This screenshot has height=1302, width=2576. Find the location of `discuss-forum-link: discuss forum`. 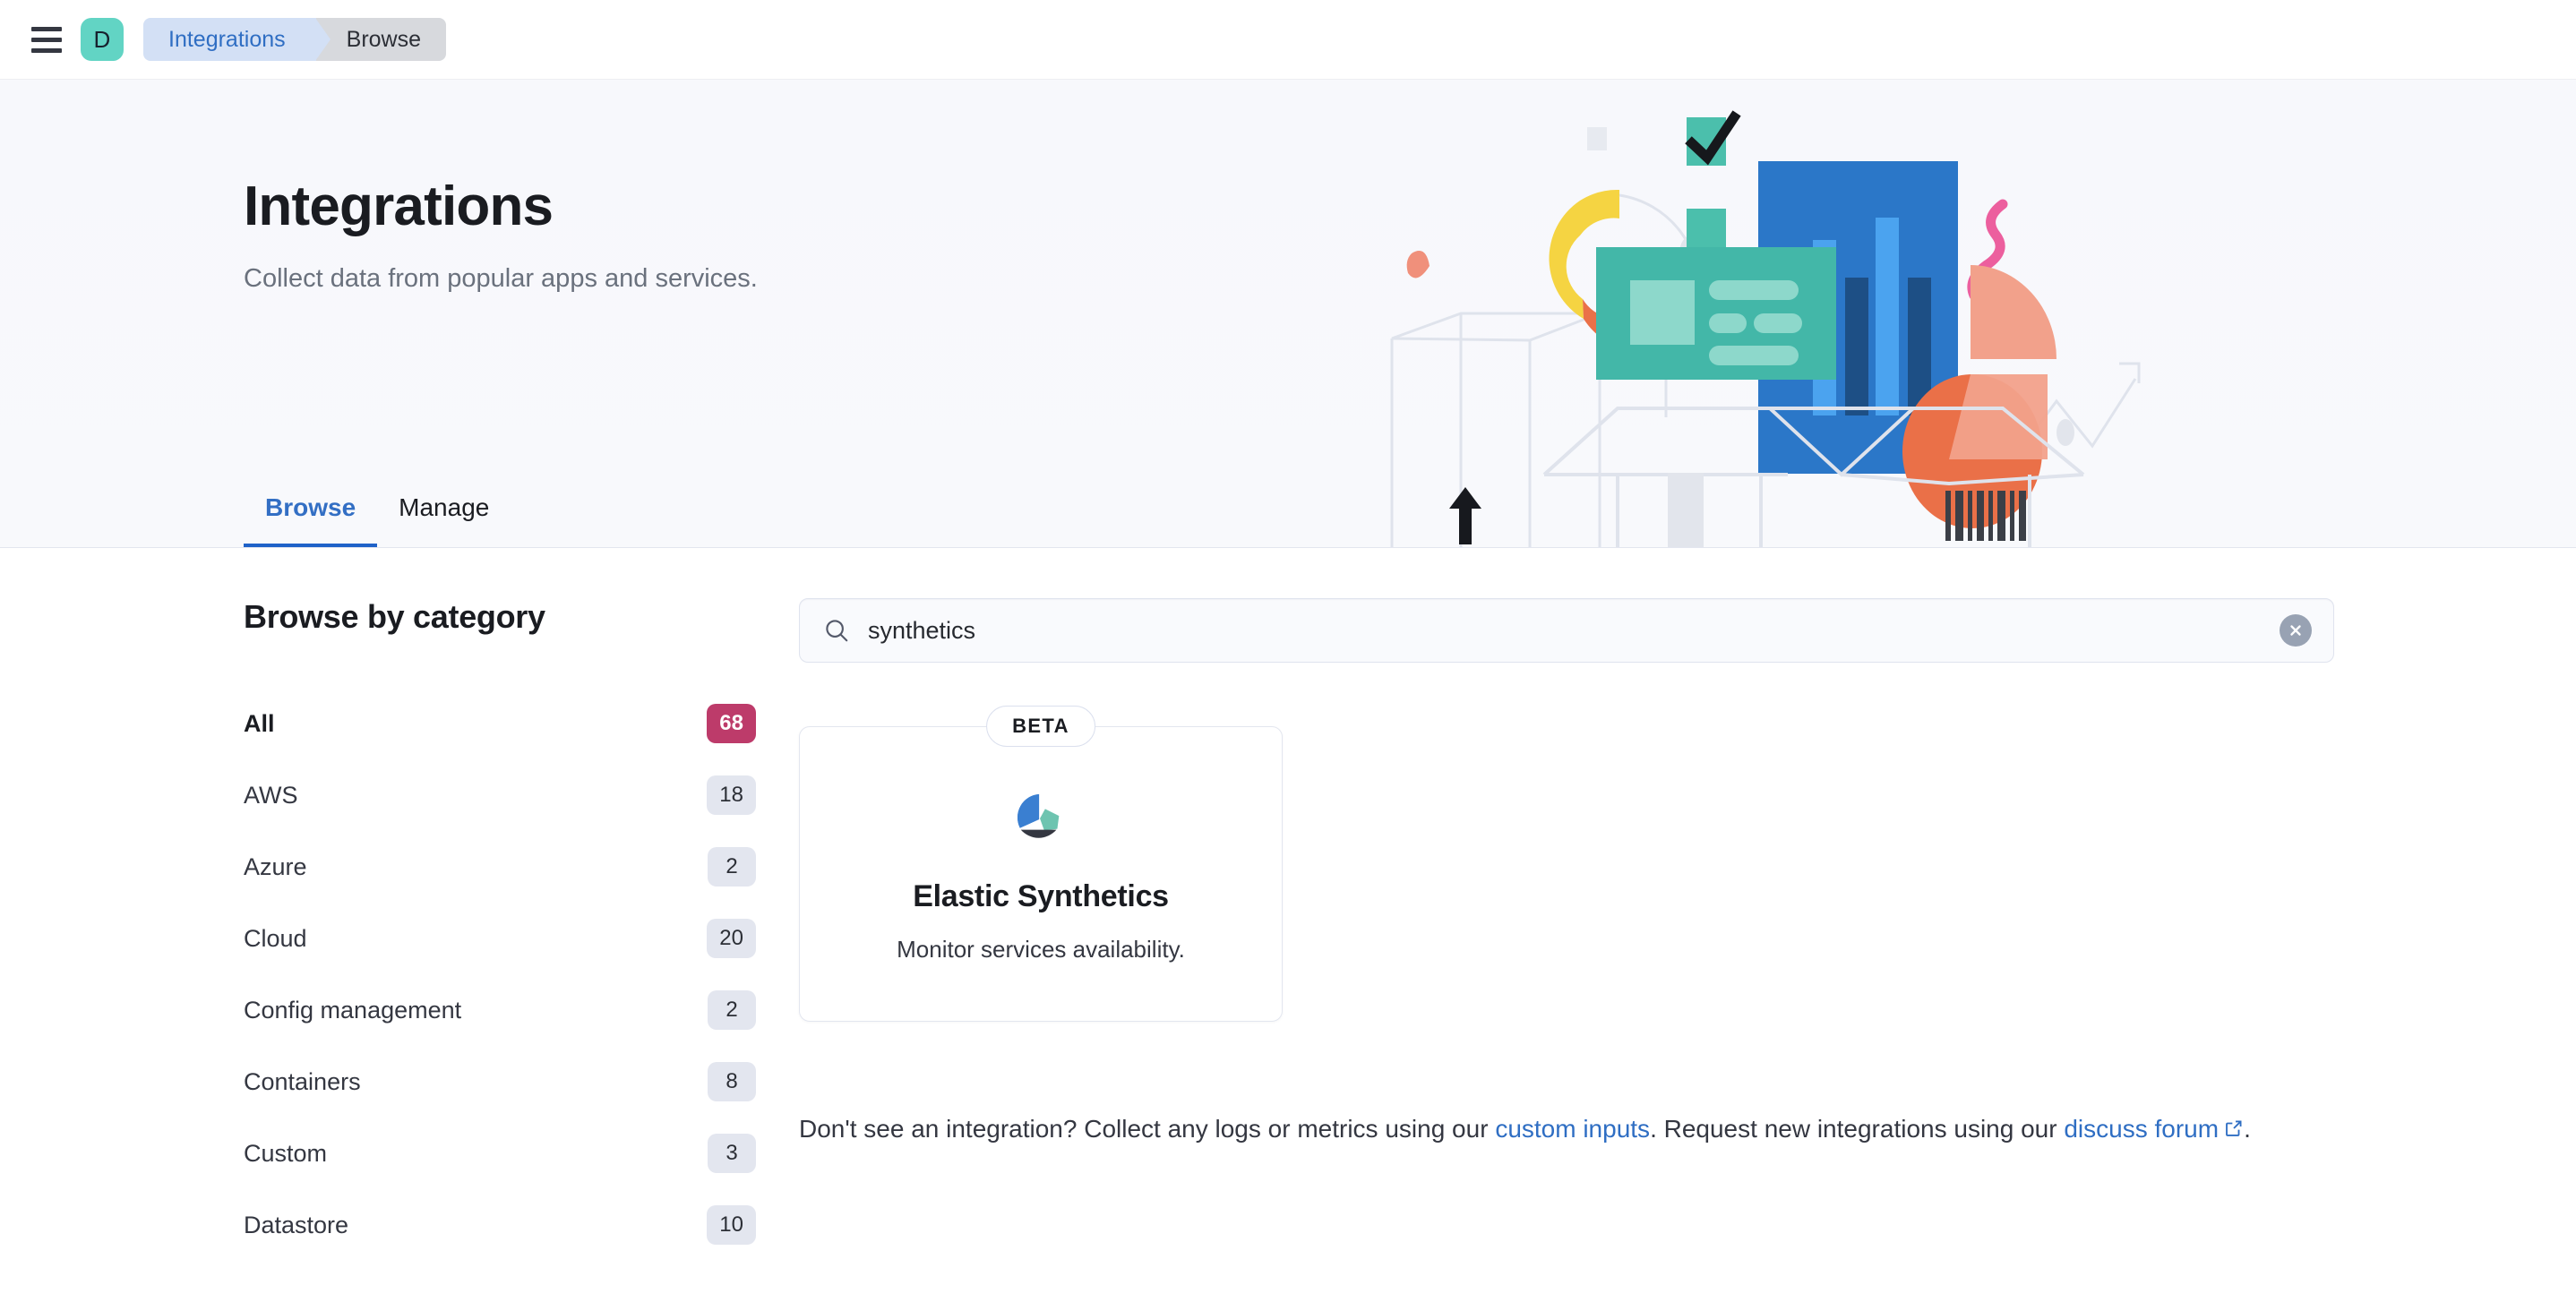

discuss-forum-link: discuss forum is located at coordinates (2141, 1129).